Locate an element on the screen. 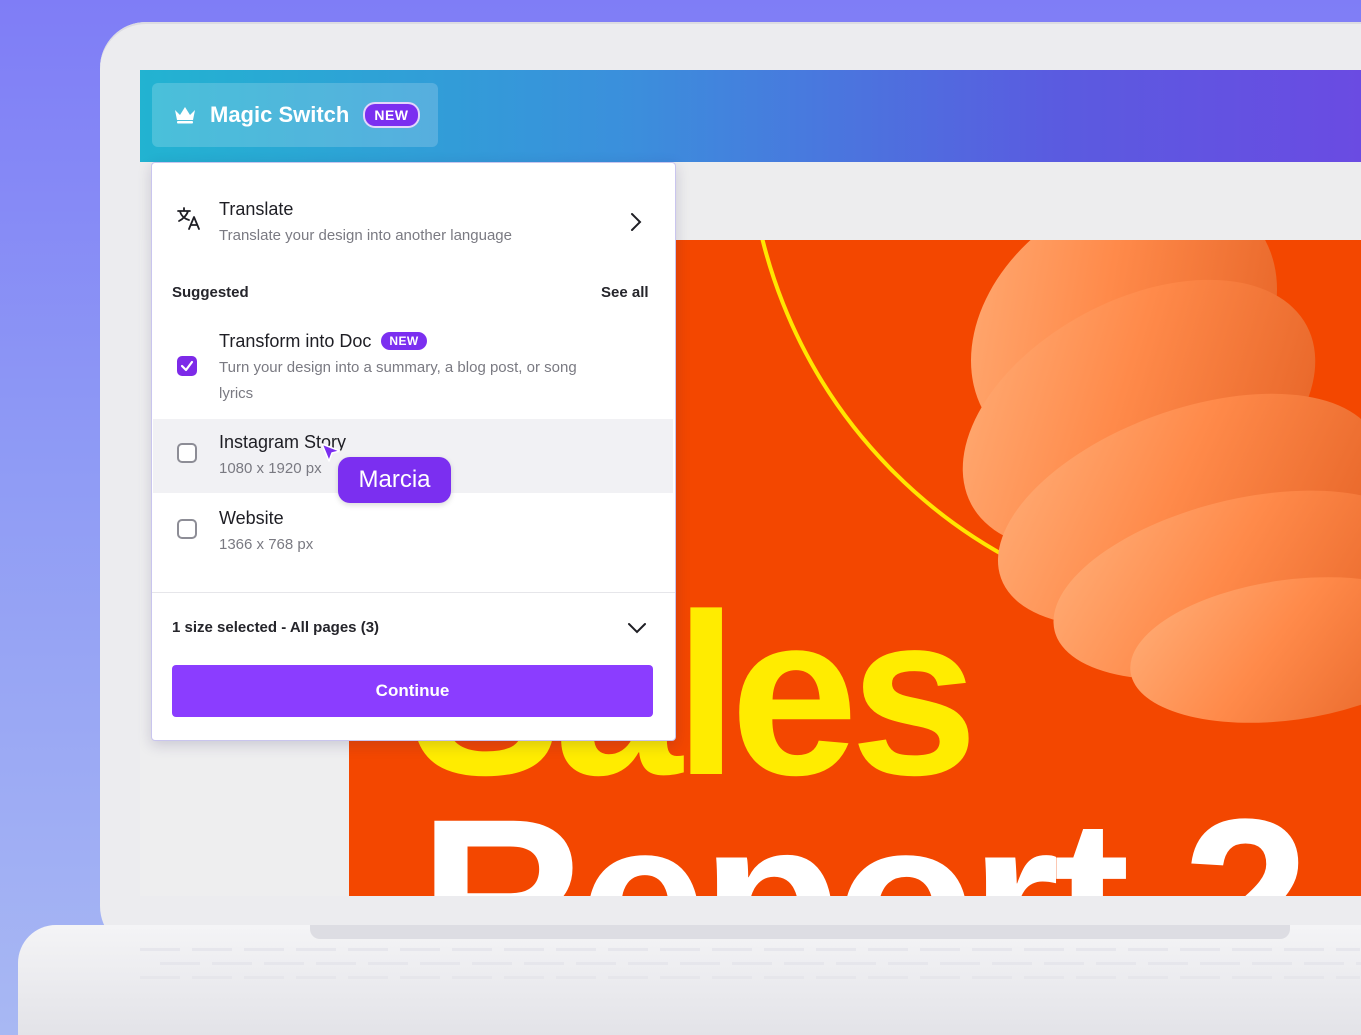 This screenshot has width=1361, height=1035. translate-title: Translate is located at coordinates (256, 209).